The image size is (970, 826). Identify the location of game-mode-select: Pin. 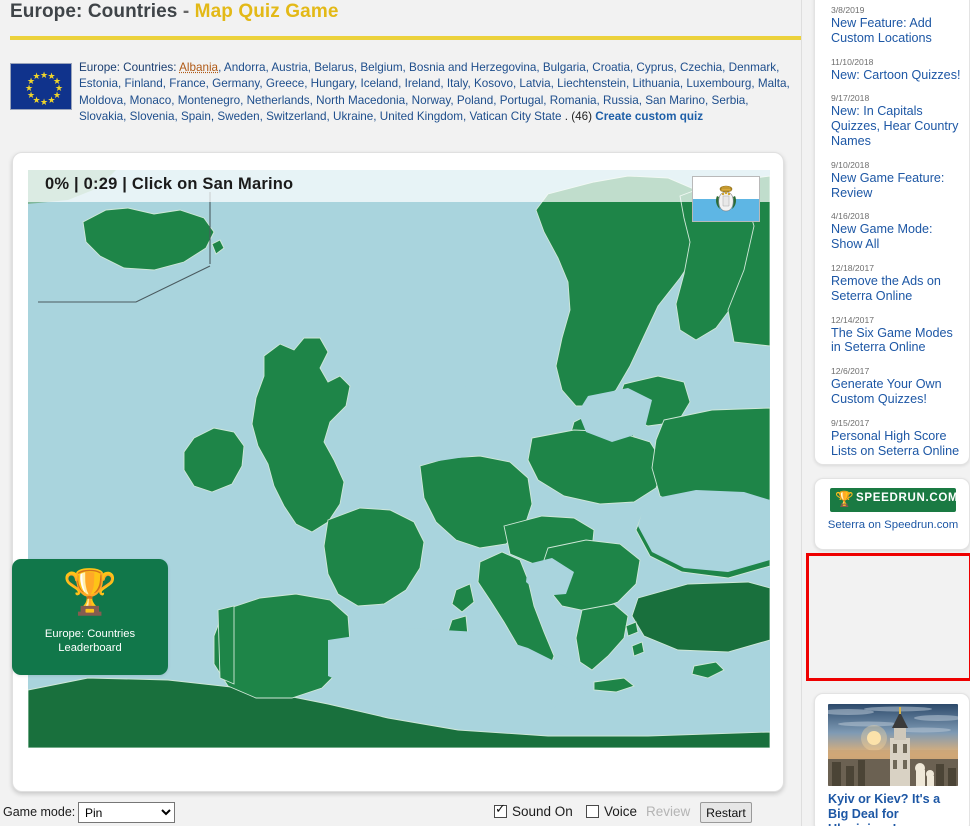
(126, 812).